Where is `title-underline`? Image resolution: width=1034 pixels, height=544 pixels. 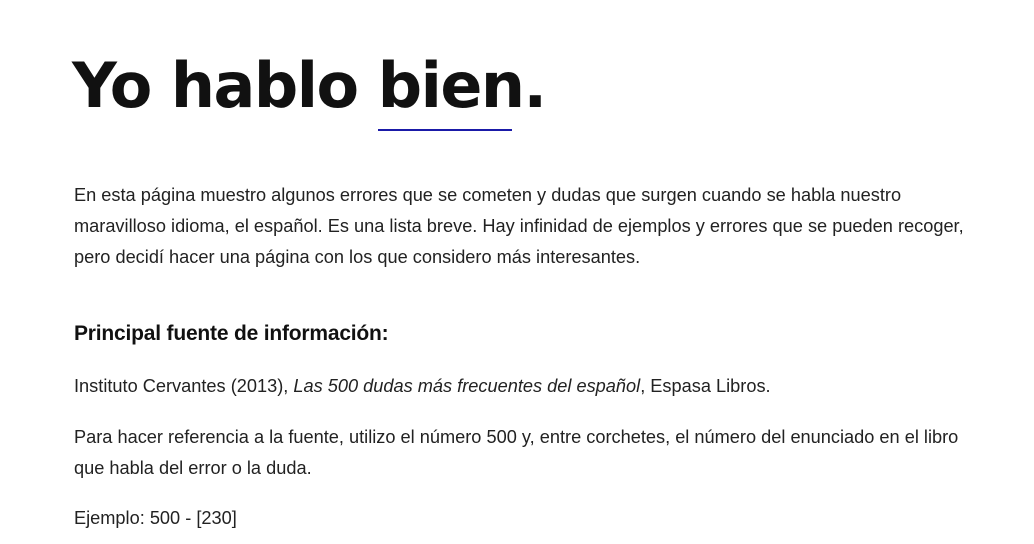 title-underline is located at coordinates (444, 130).